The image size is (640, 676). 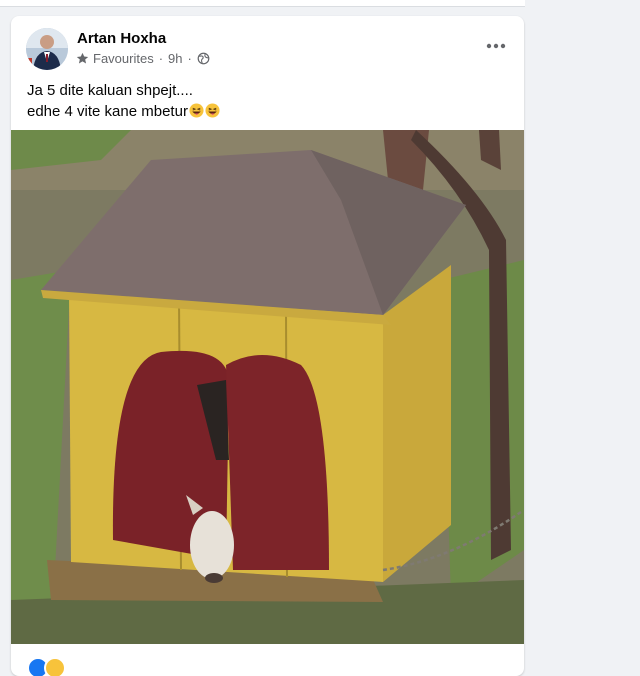 I want to click on post-text-line-2: edhe 4 vite kane mbetur, so click(x=267, y=111).